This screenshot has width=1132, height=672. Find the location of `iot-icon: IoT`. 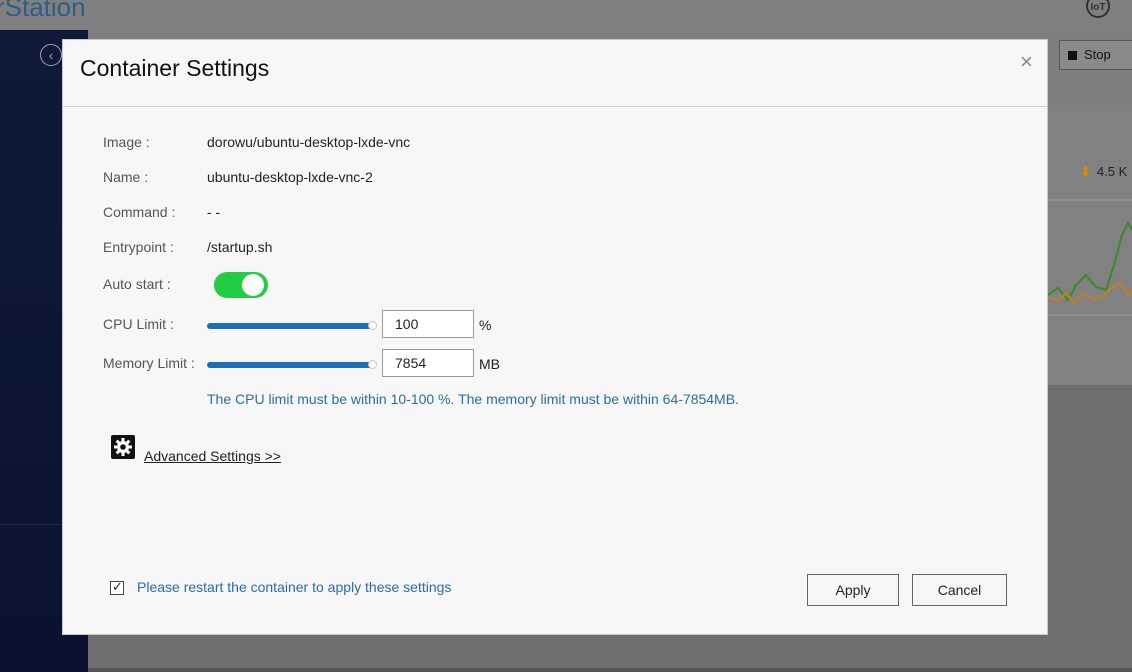

iot-icon: IoT is located at coordinates (1098, 9).